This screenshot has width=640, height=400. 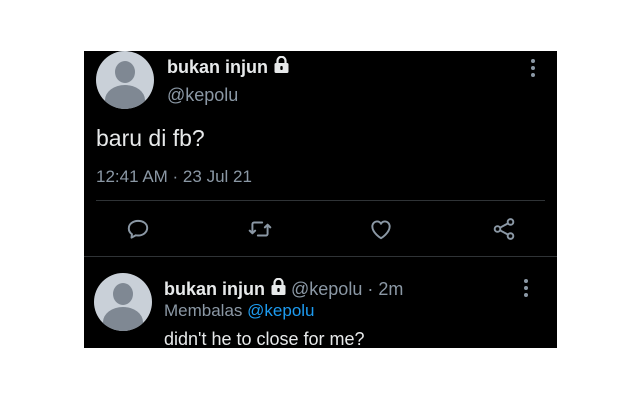 I want to click on display-name: bukan injun, so click(x=228, y=66).